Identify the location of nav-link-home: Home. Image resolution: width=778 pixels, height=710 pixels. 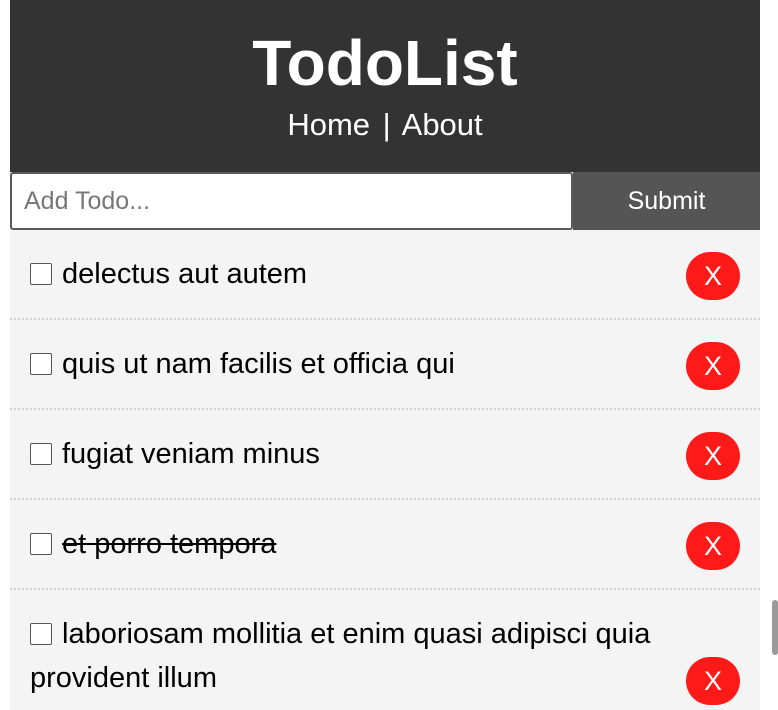
(328, 124).